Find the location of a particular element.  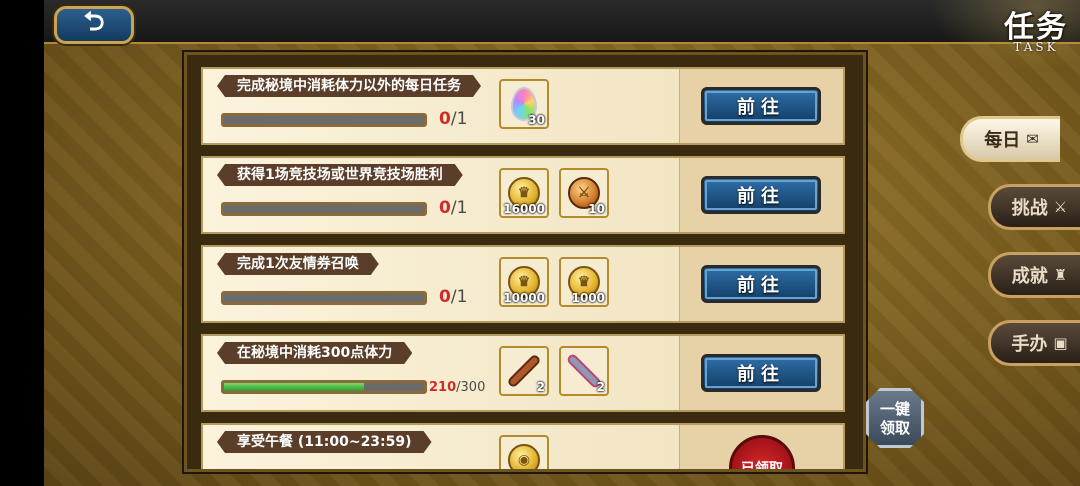

reward-qty: 10000 is located at coordinates (524, 298).